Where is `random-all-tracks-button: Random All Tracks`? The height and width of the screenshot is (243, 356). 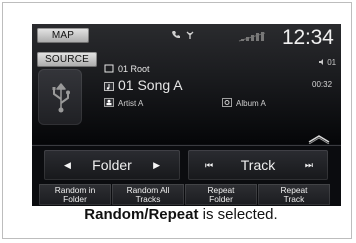 random-all-tracks-button: Random All Tracks is located at coordinates (148, 194).